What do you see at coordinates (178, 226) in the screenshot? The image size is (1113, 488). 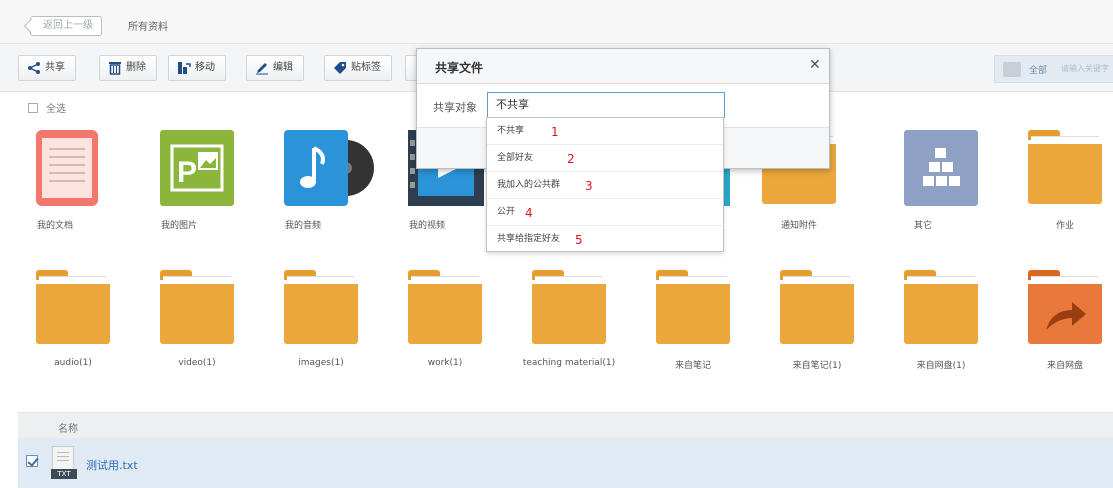 I see `tile-label: 我的图片` at bounding box center [178, 226].